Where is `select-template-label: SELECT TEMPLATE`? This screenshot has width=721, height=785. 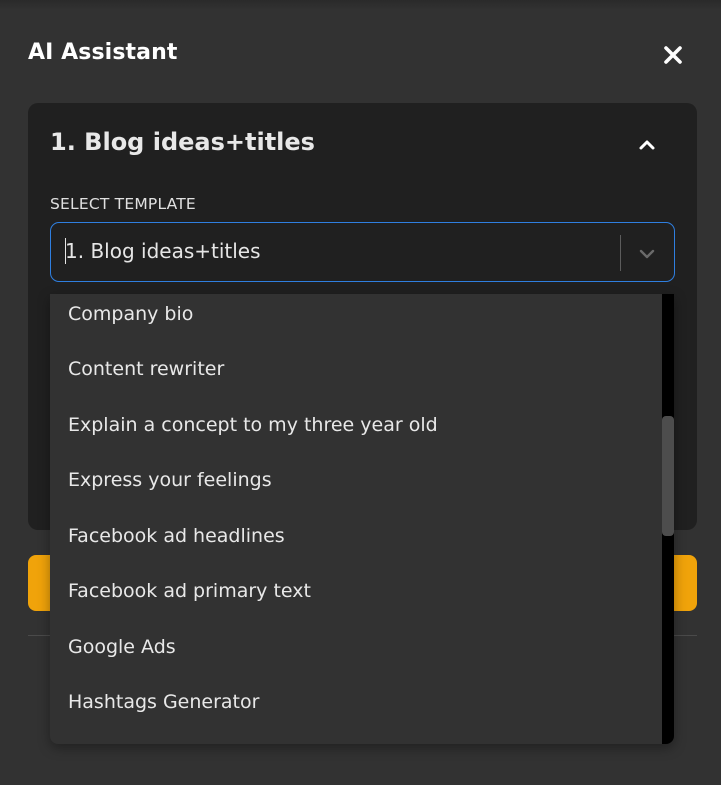 select-template-label: SELECT TEMPLATE is located at coordinates (123, 204).